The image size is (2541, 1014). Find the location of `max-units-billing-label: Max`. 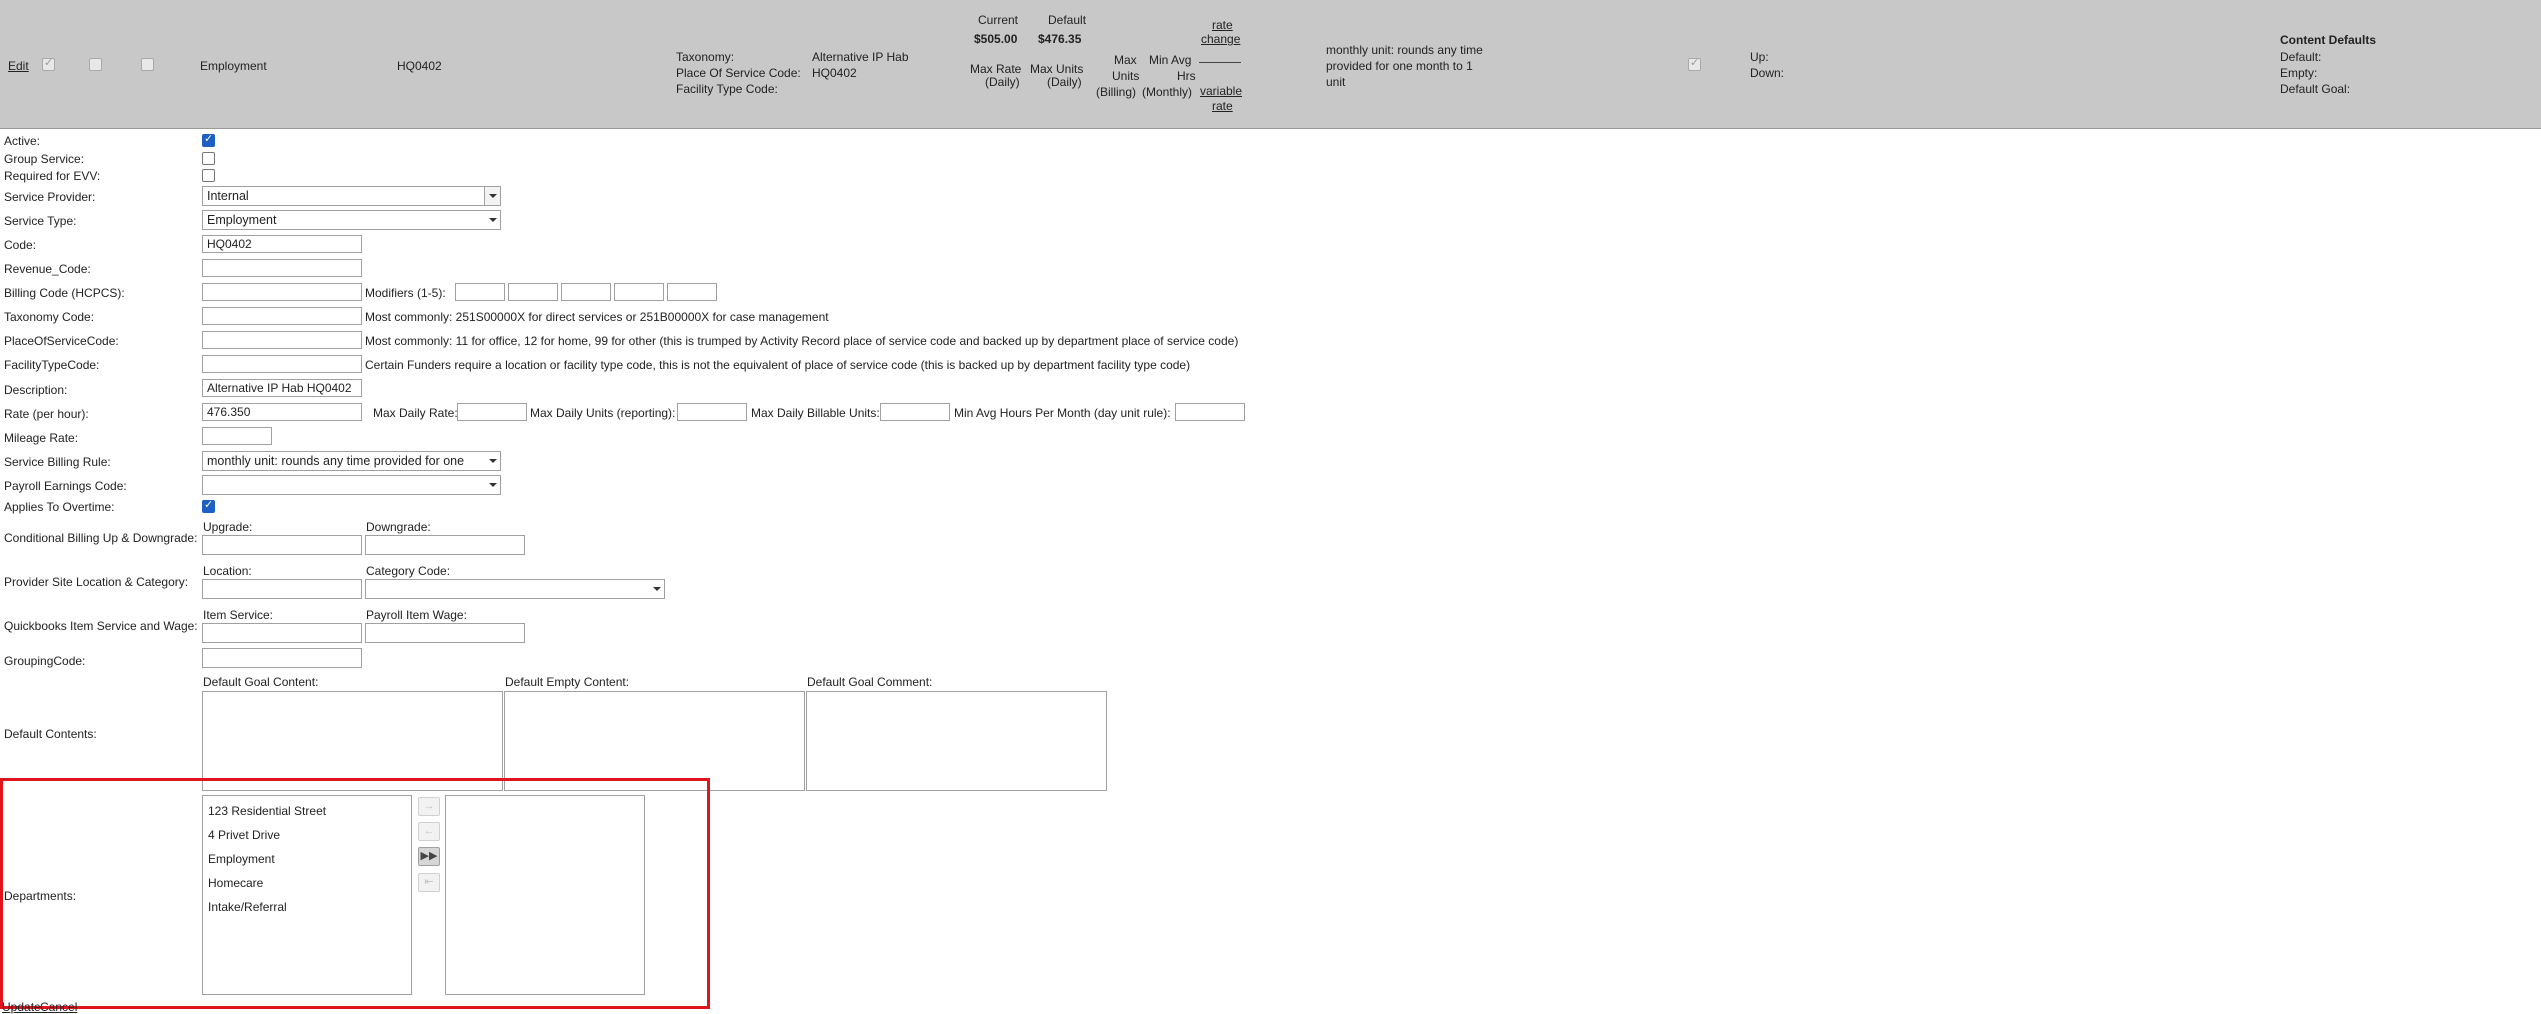

max-units-billing-label: Max is located at coordinates (1125, 60).